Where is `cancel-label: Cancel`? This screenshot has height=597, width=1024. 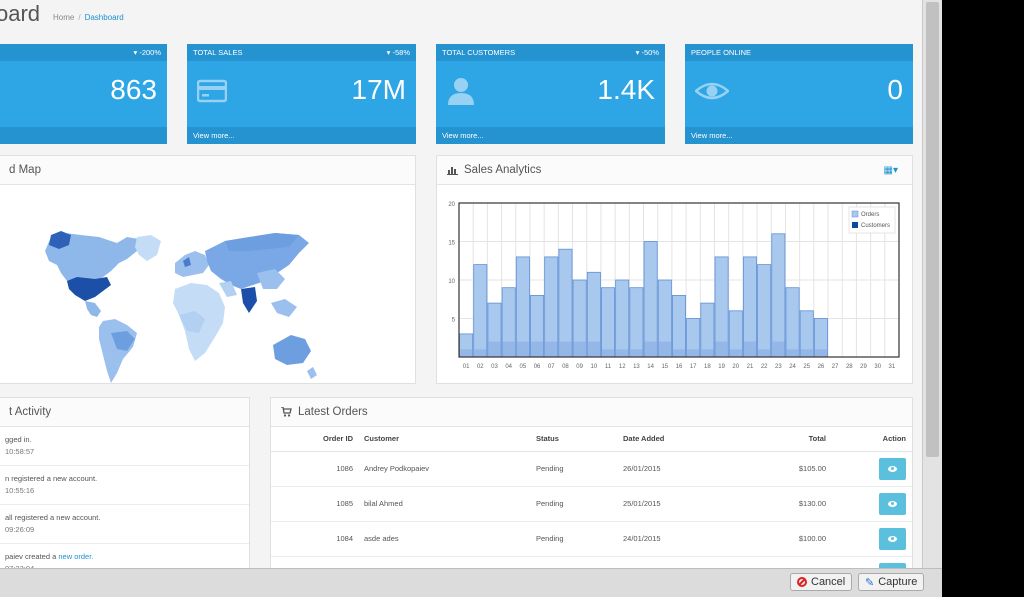
cancel-label: Cancel is located at coordinates (828, 582).